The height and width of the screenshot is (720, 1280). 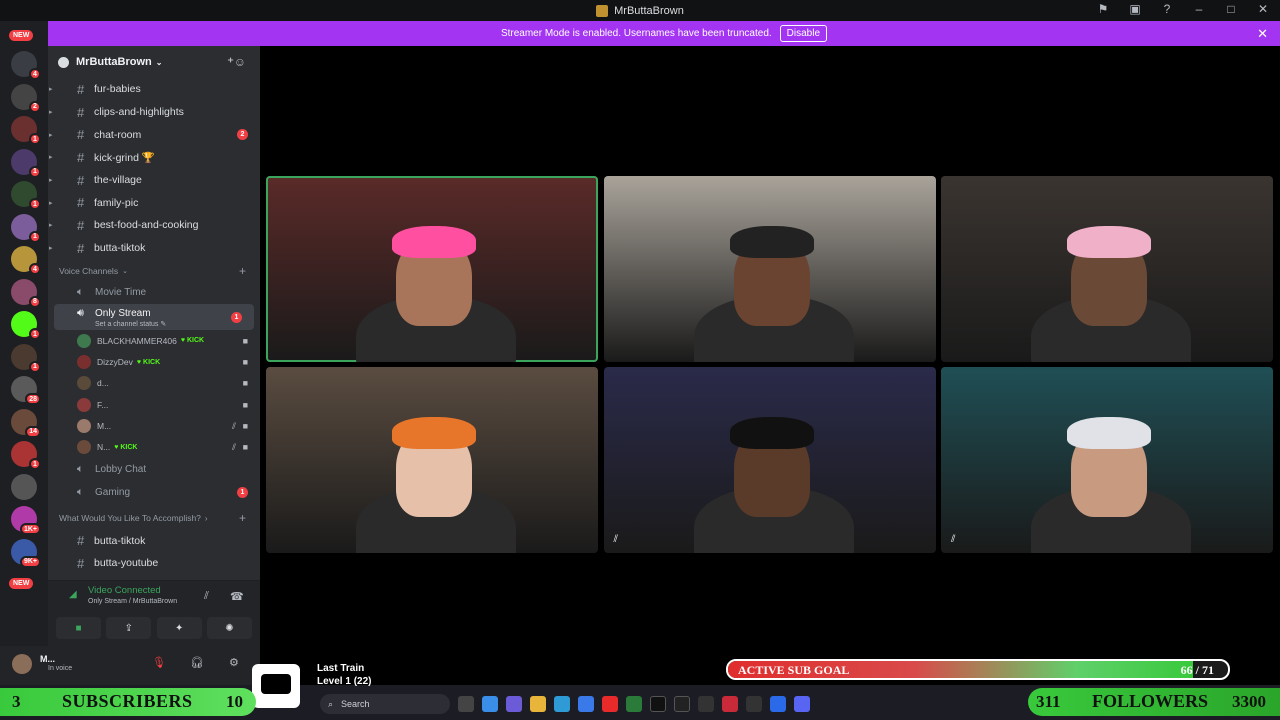 What do you see at coordinates (490, 704) in the screenshot?
I see `copilot-icon` at bounding box center [490, 704].